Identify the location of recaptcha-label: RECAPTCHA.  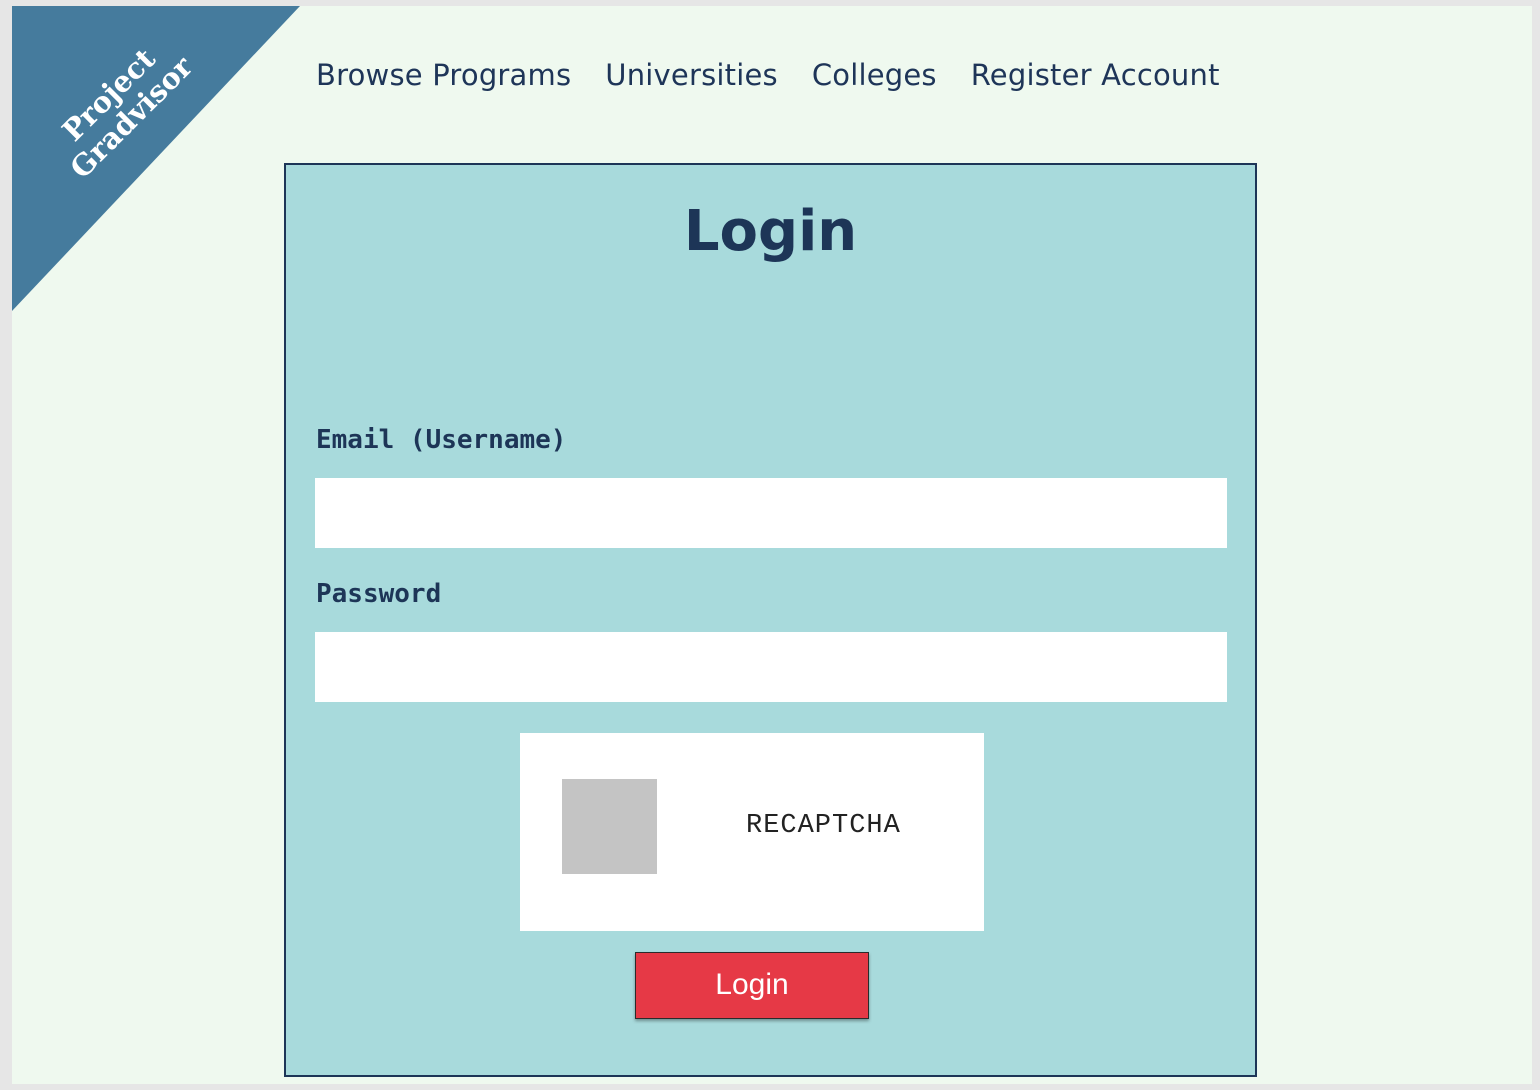
(823, 826).